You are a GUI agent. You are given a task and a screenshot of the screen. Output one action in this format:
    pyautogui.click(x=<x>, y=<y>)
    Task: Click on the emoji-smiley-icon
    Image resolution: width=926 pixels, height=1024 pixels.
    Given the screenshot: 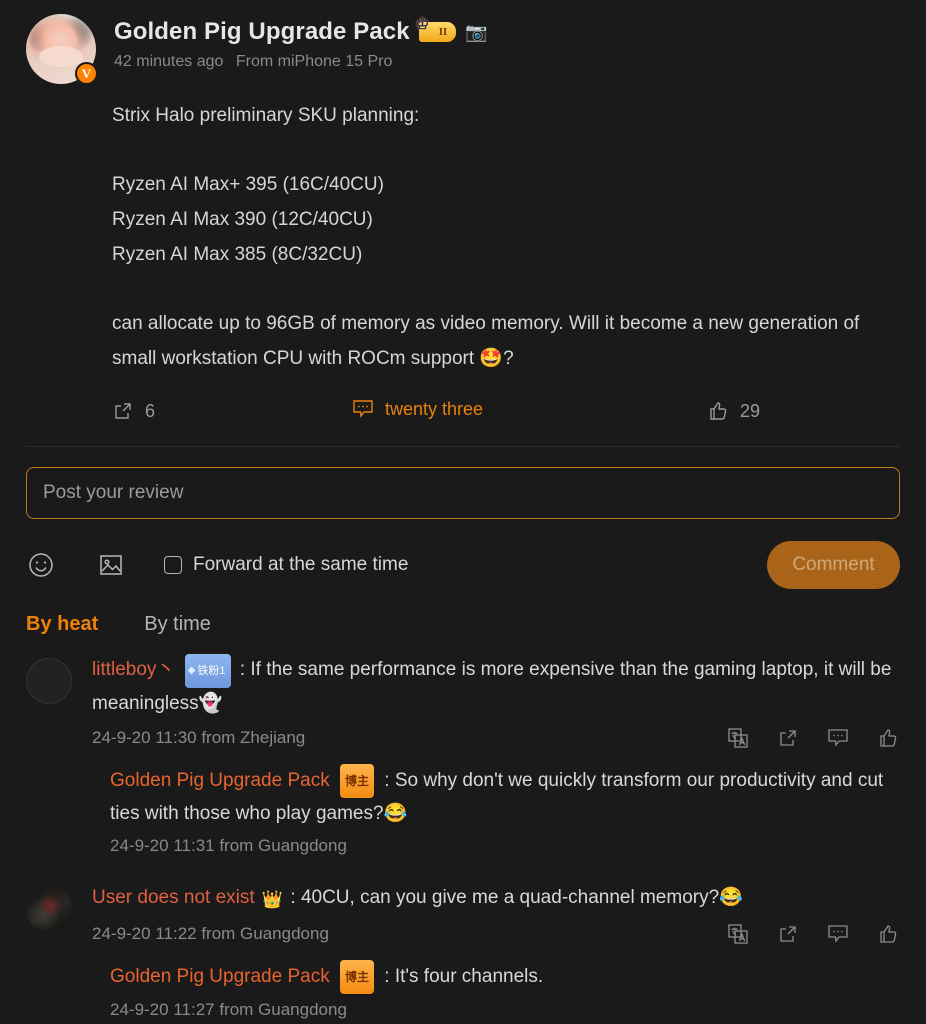 What is the action you would take?
    pyautogui.click(x=41, y=565)
    